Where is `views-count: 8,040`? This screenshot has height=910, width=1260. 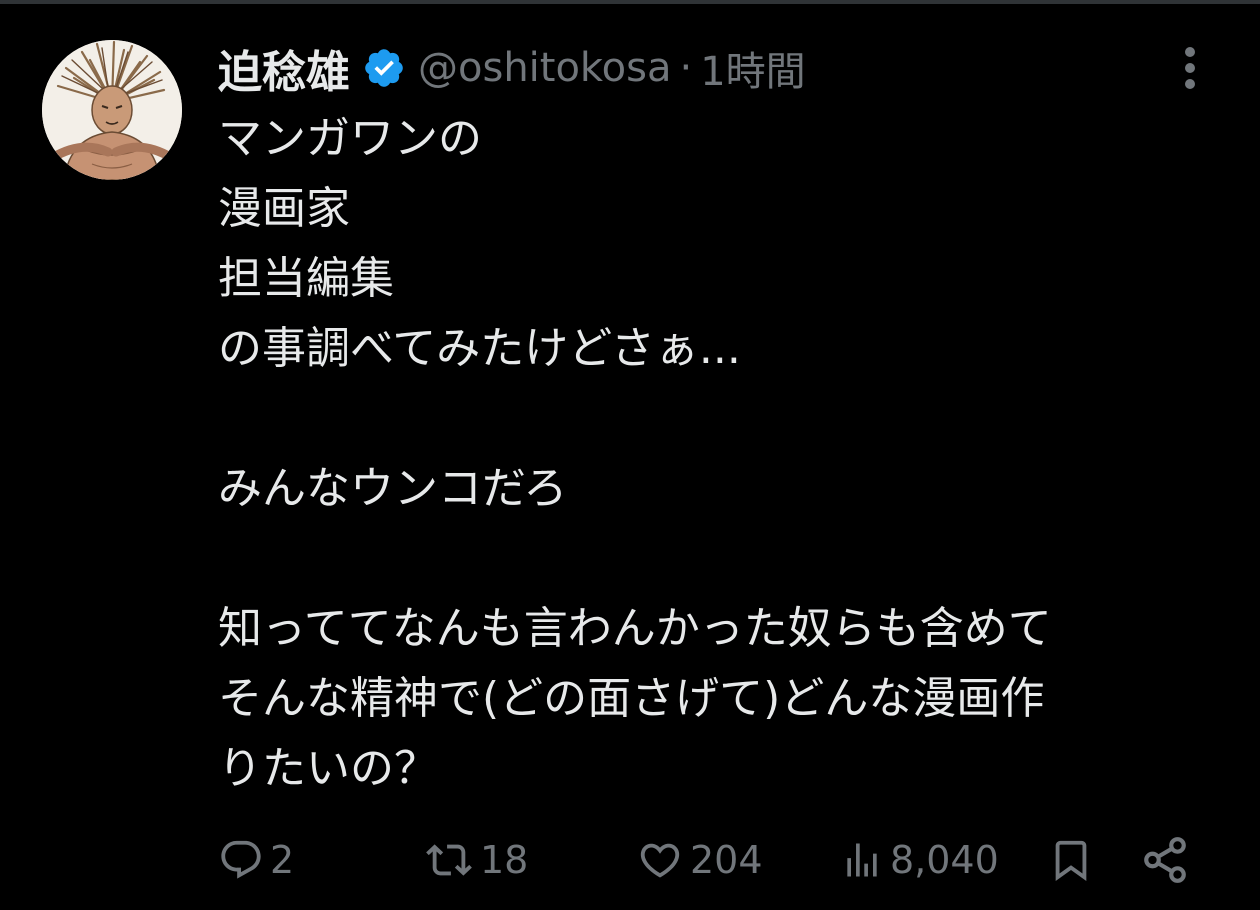 views-count: 8,040 is located at coordinates (944, 860).